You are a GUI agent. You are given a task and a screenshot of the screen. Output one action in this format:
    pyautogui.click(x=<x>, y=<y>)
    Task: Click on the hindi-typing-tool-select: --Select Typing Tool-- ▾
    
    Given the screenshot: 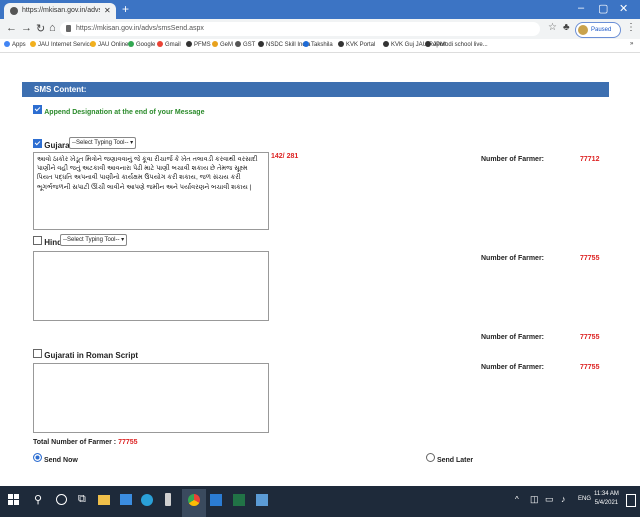 What is the action you would take?
    pyautogui.click(x=94, y=240)
    